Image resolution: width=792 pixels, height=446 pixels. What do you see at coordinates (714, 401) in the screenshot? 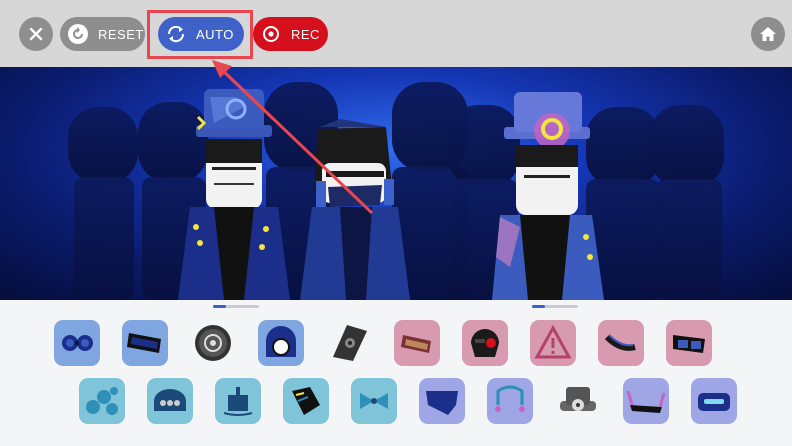
I see `led-visor-icon` at bounding box center [714, 401].